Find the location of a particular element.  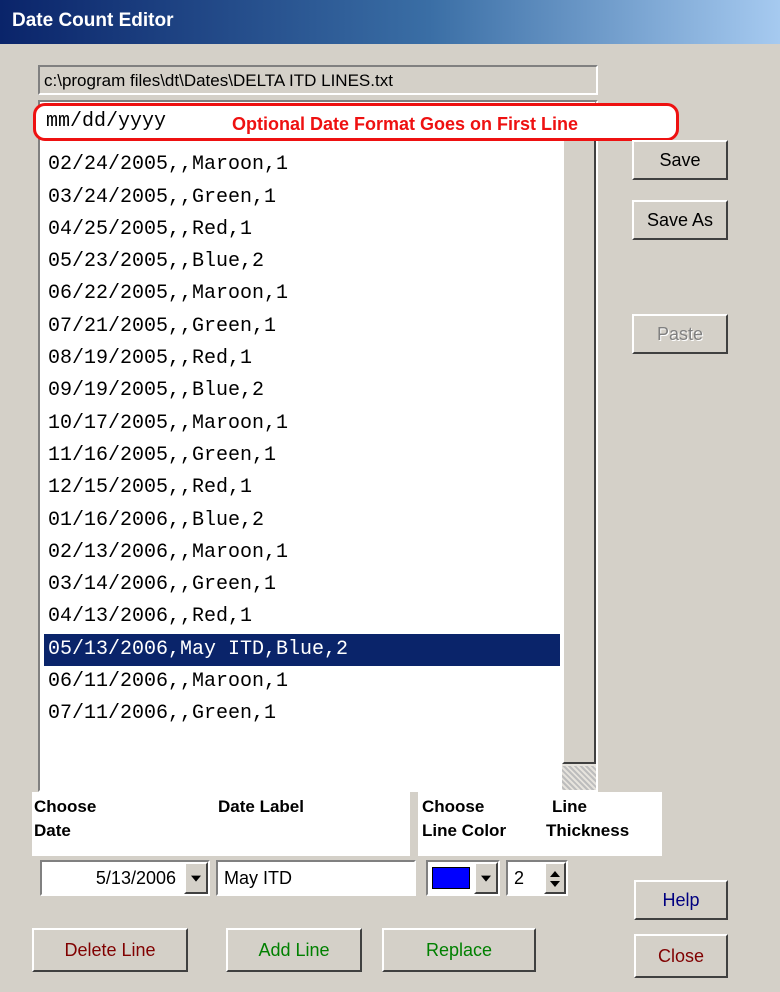

replace-button: Replace is located at coordinates (459, 950).